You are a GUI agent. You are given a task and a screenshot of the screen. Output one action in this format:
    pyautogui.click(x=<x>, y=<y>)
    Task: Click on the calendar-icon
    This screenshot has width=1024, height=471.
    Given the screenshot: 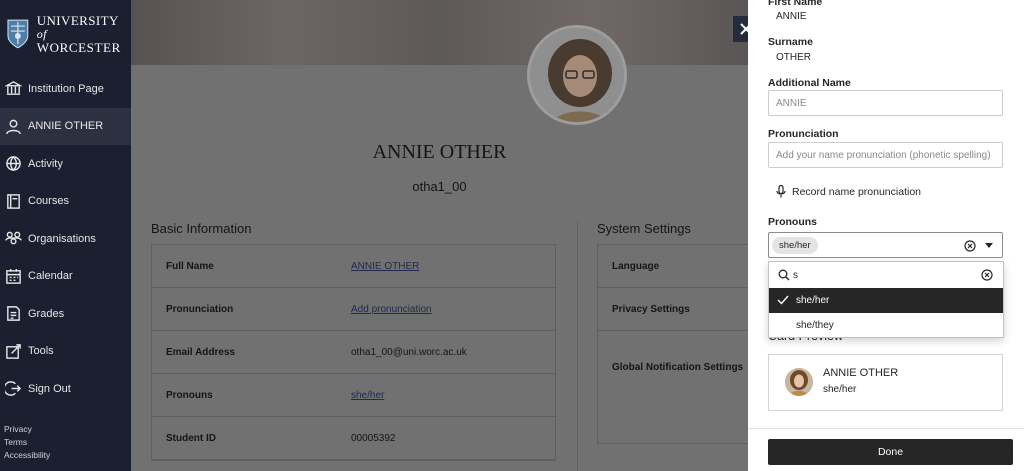 What is the action you would take?
    pyautogui.click(x=13, y=276)
    